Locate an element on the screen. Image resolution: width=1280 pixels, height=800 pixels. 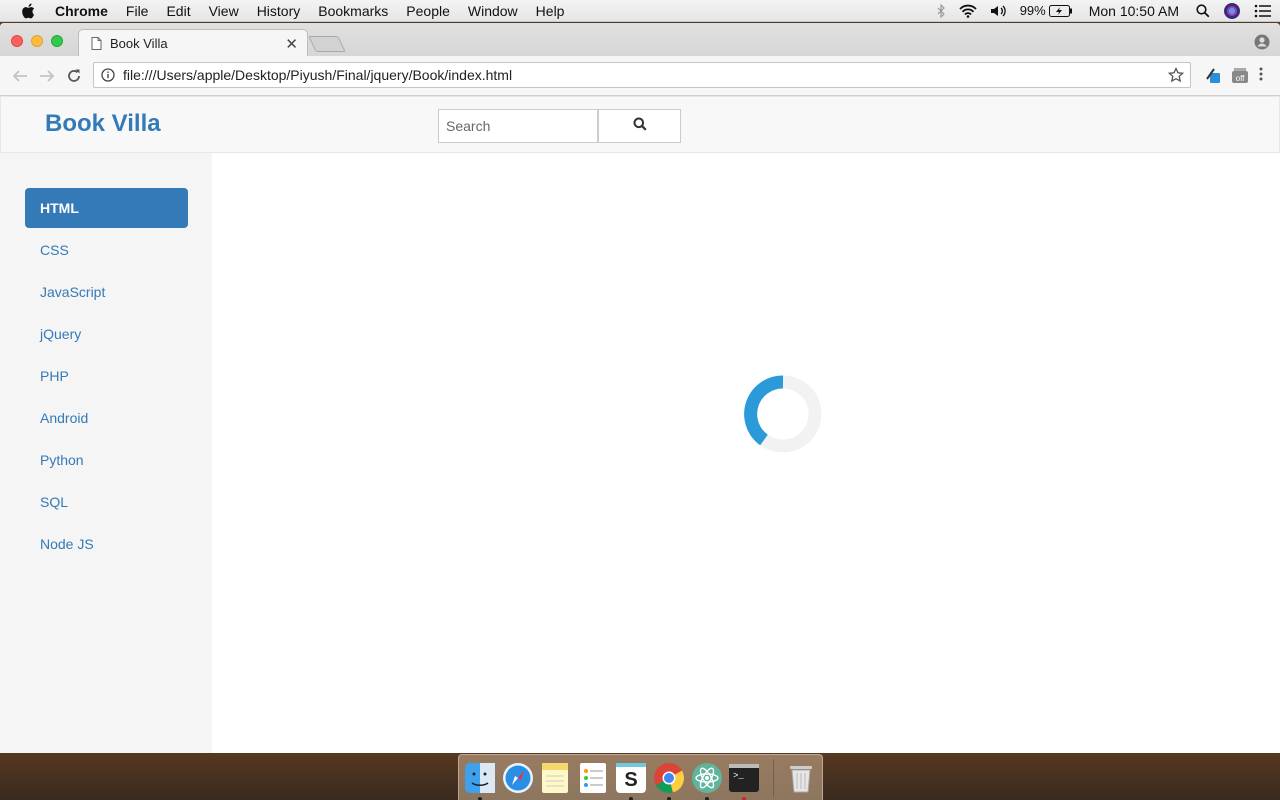
svg-text: S is located at coordinates (630, 780).